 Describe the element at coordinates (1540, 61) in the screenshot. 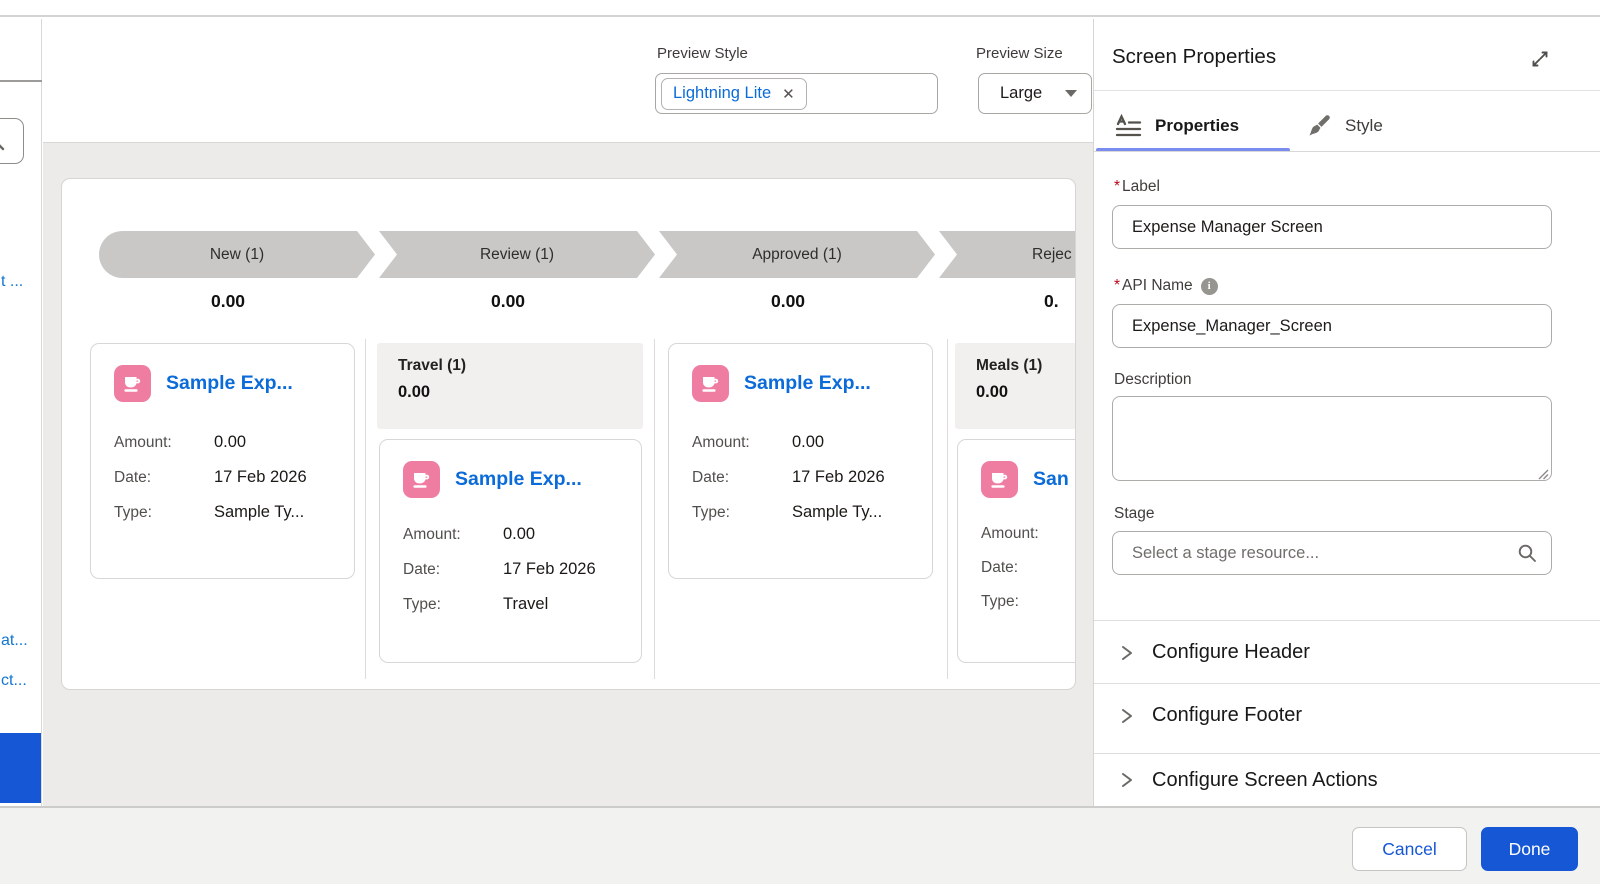

I see `expand-icon` at that location.